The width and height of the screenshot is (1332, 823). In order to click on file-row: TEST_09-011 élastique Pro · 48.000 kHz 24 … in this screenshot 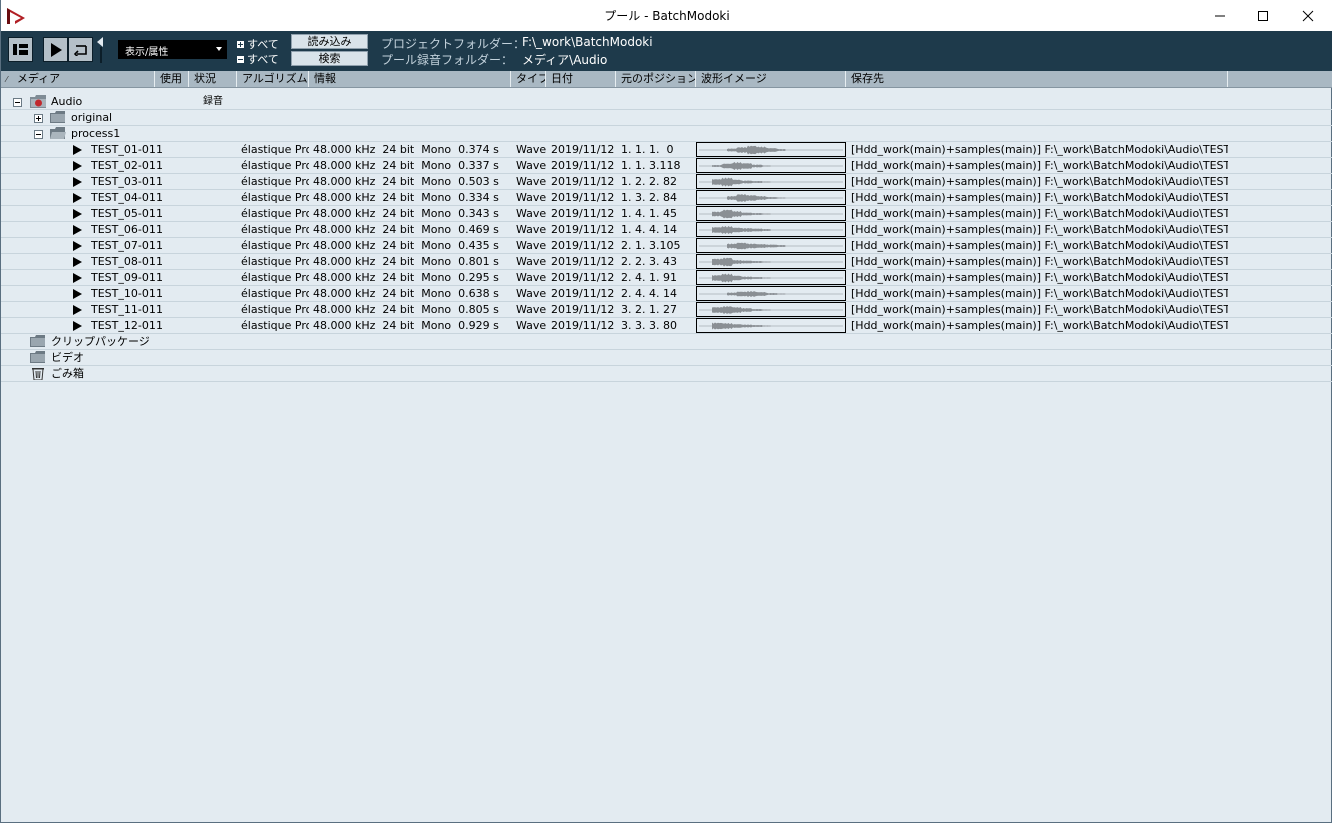, I will do `click(666, 278)`.